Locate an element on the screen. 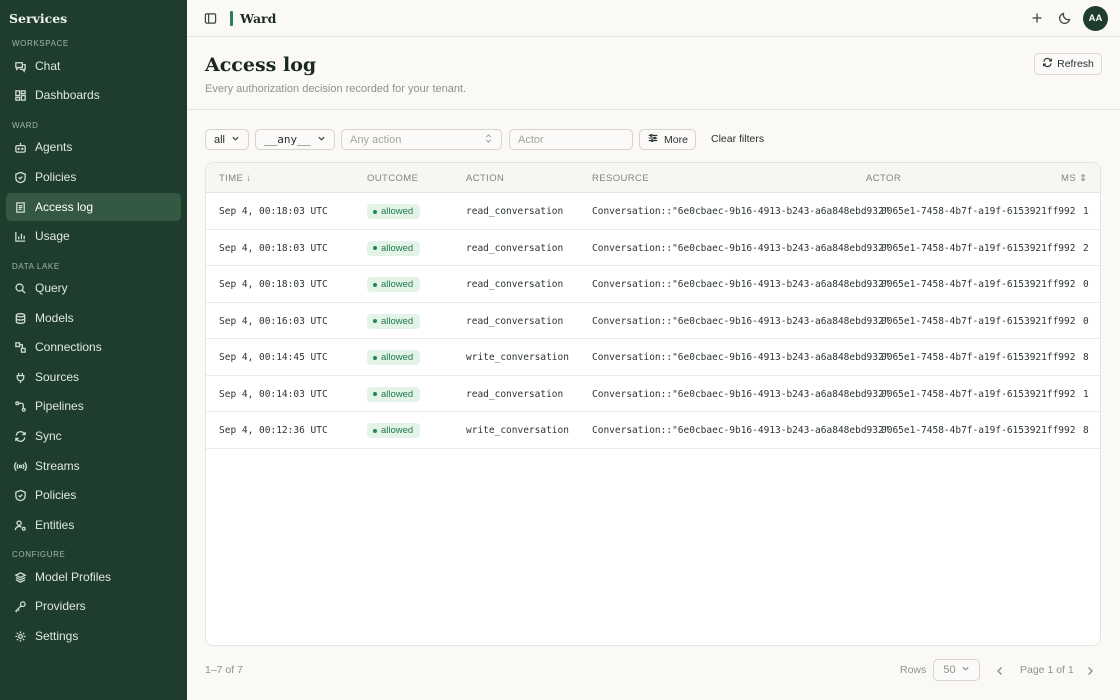 This screenshot has width=1120, height=700. section-data-lake: Data Lake is located at coordinates (36, 266).